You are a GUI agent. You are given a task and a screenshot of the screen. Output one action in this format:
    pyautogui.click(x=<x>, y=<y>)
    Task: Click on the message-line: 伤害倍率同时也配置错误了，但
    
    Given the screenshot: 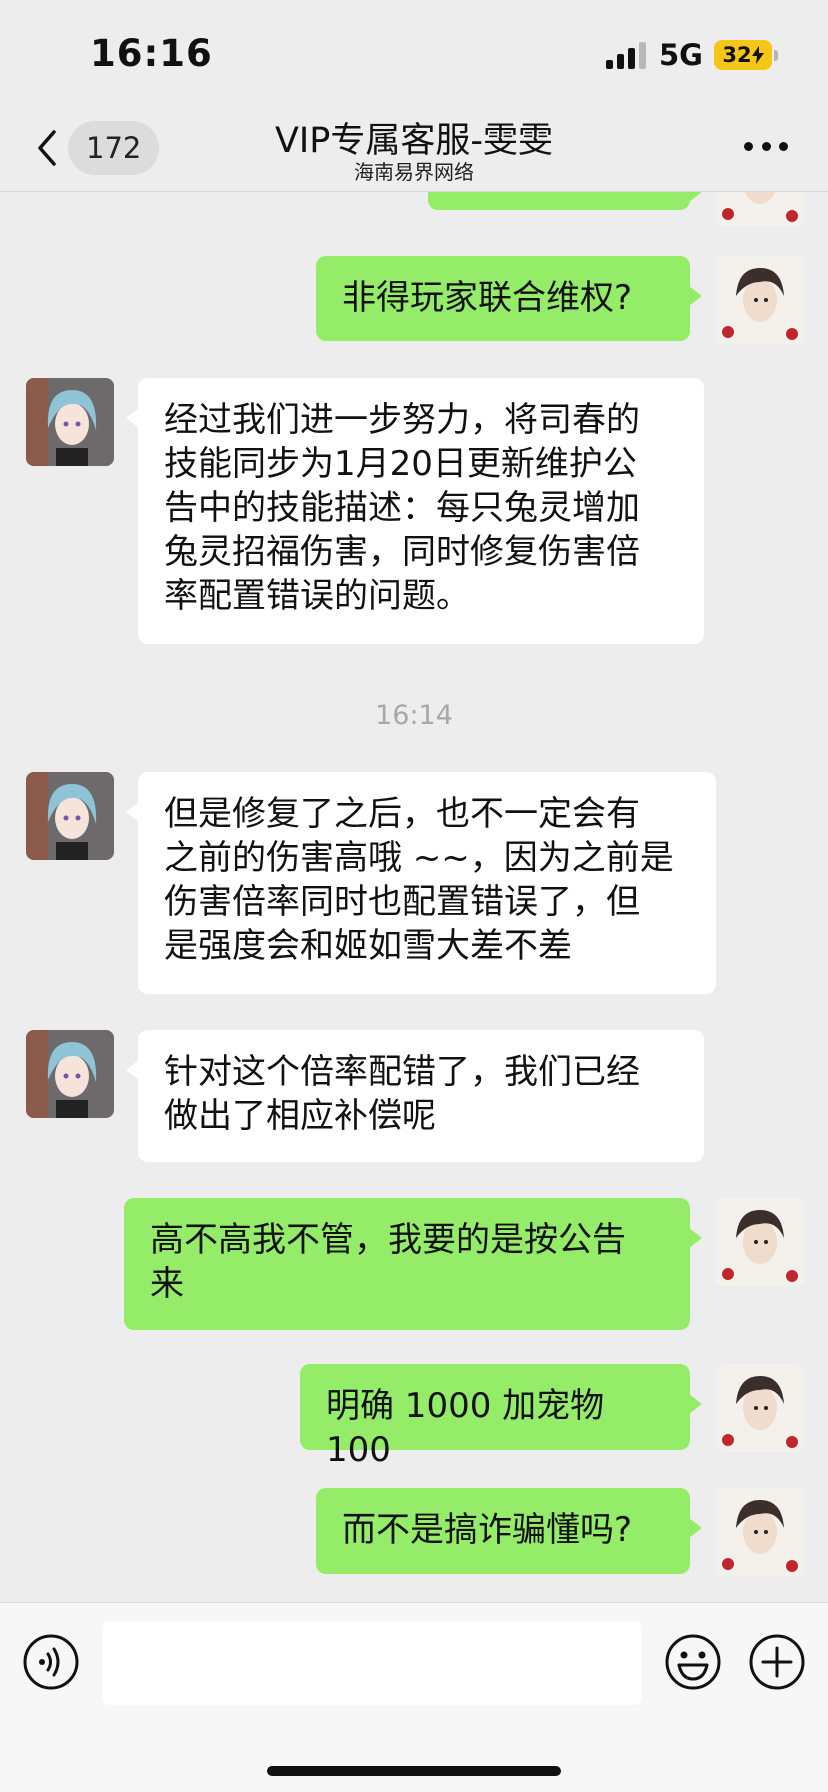 What is the action you would take?
    pyautogui.click(x=402, y=902)
    